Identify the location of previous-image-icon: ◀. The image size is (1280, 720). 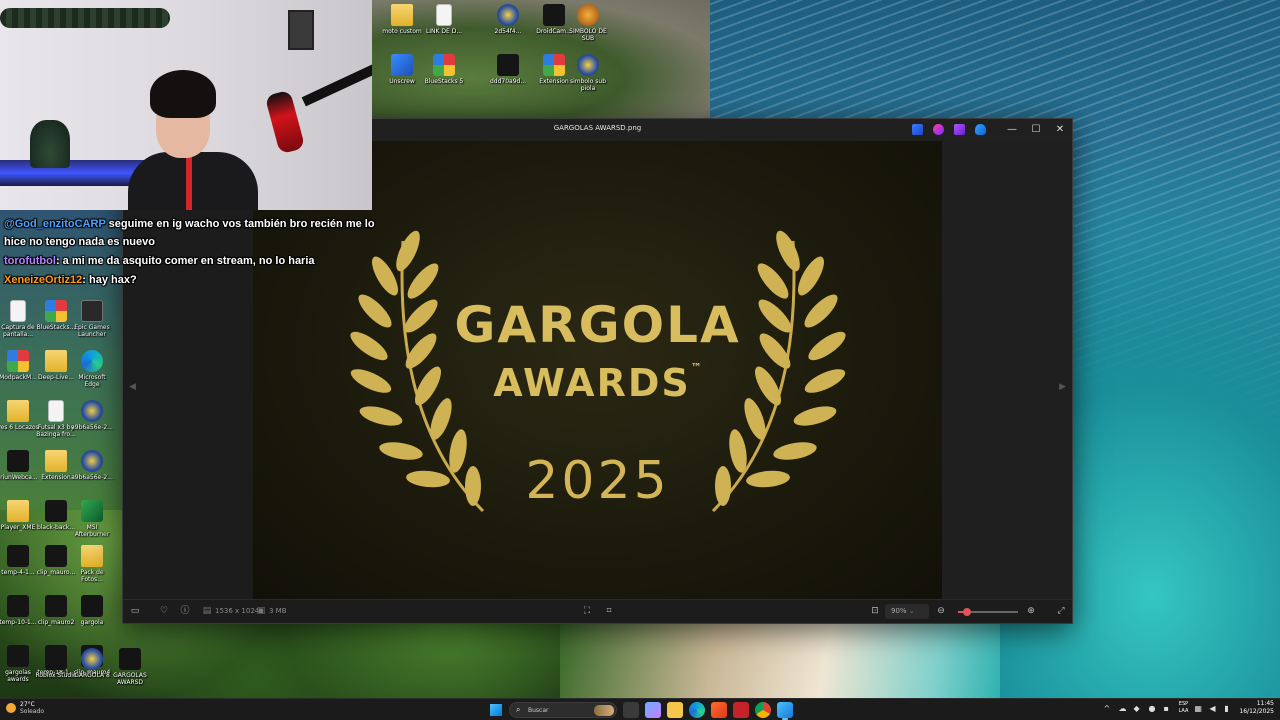
(132, 386).